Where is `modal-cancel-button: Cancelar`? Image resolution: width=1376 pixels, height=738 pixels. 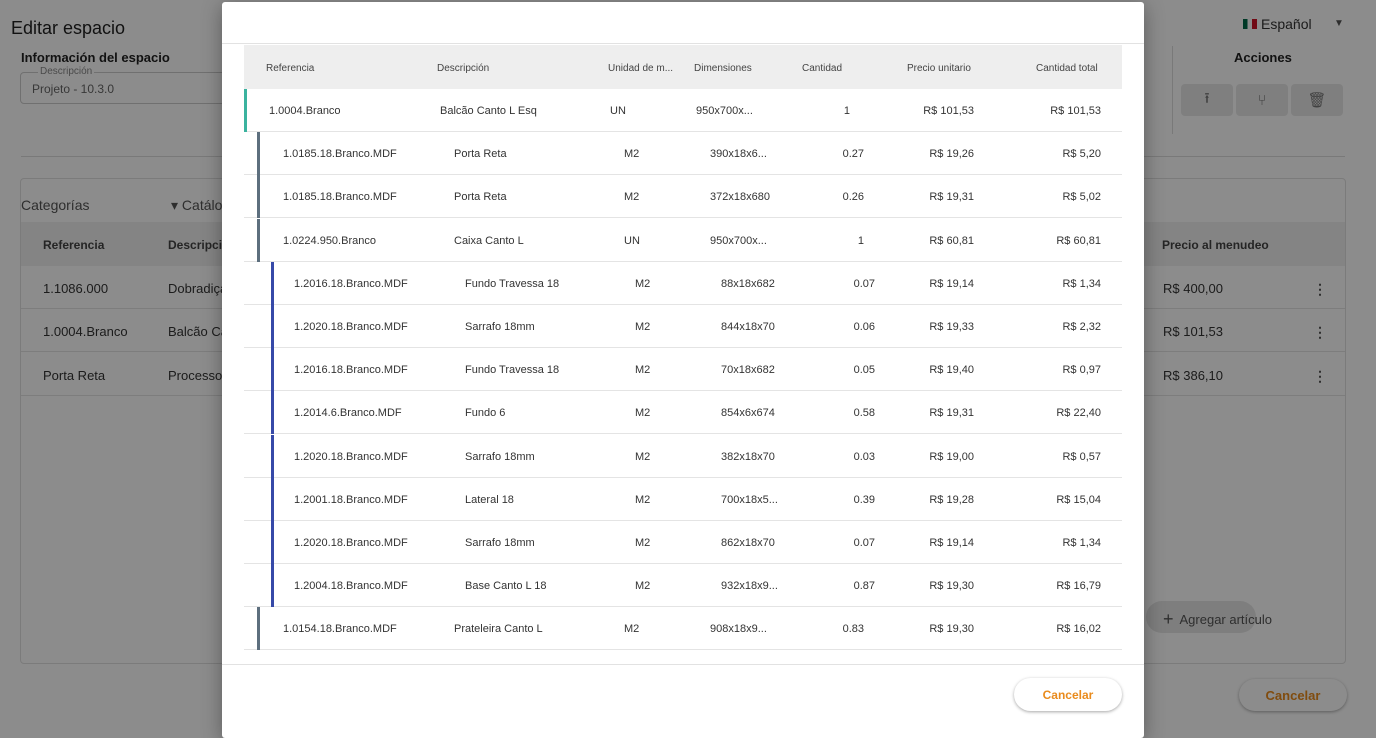
modal-cancel-button: Cancelar is located at coordinates (1068, 694).